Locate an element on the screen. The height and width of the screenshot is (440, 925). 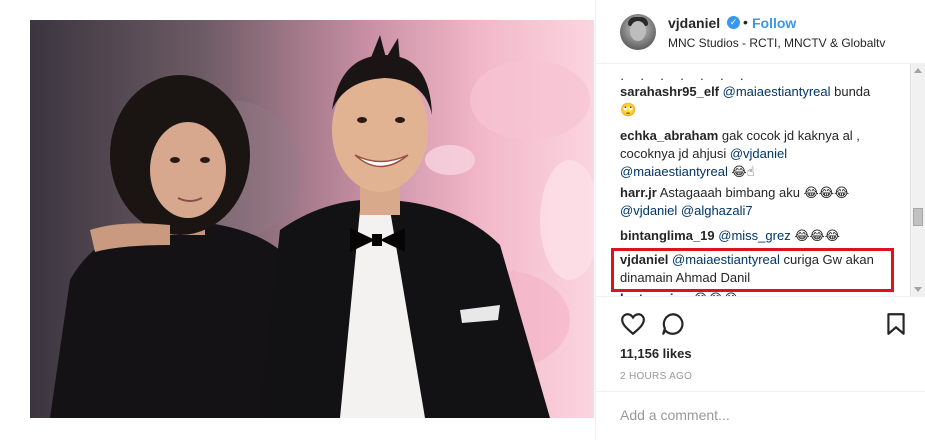
scroll-down-arrow-icon is located at coordinates (918, 289).